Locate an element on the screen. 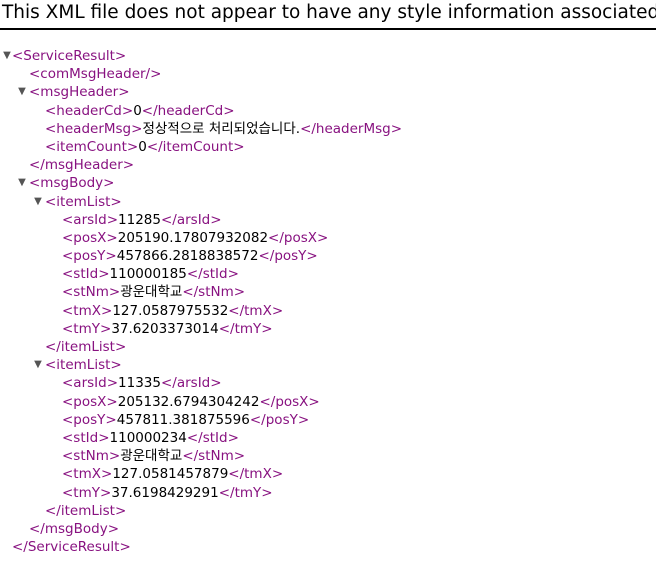  msg-header-open-line: ▼ <msgHeader> is located at coordinates (328, 92).